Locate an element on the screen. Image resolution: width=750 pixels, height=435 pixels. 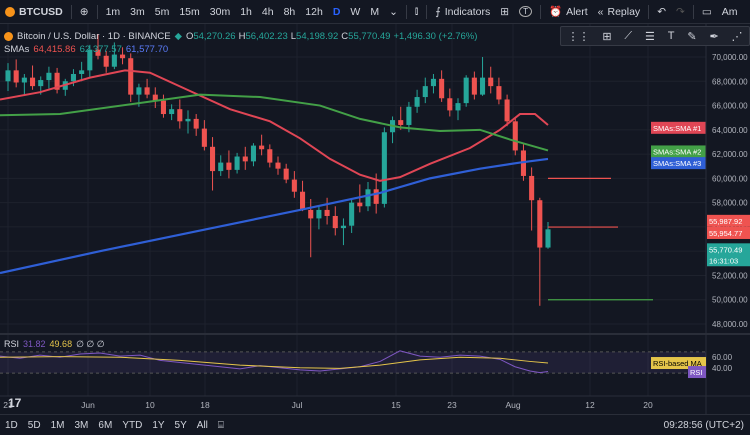
sma1-tag: SMAs:SMA #1 is located at coordinates (677, 128).